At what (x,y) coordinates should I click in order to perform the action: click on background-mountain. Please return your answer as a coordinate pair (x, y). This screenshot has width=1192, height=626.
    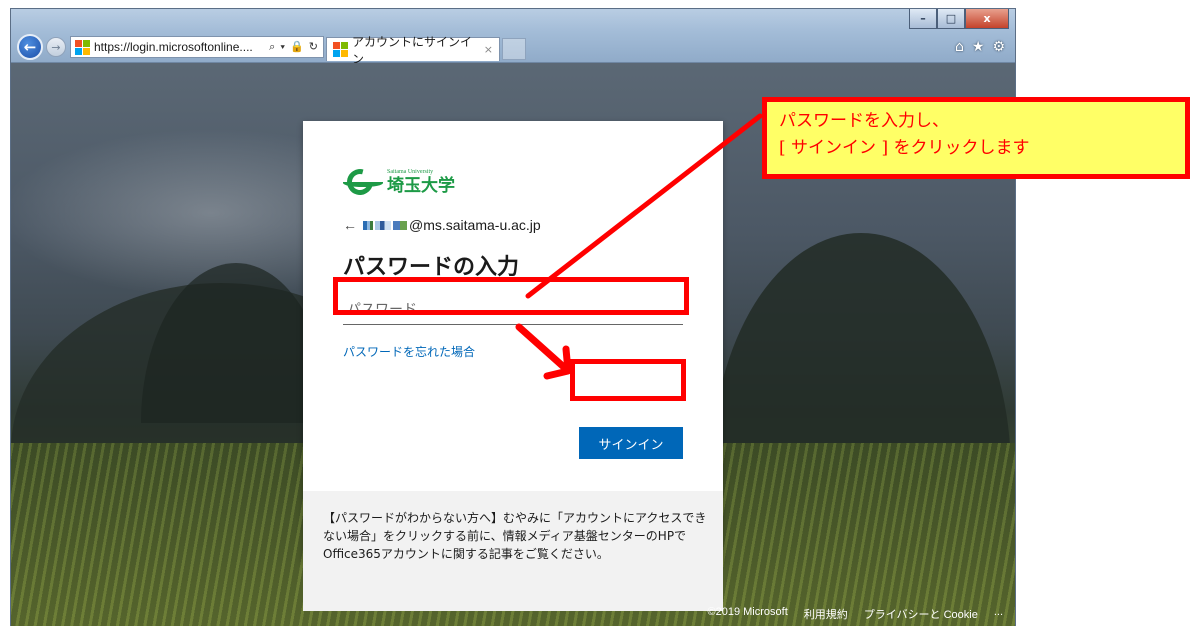
    Looking at the image, I should click on (861, 353).